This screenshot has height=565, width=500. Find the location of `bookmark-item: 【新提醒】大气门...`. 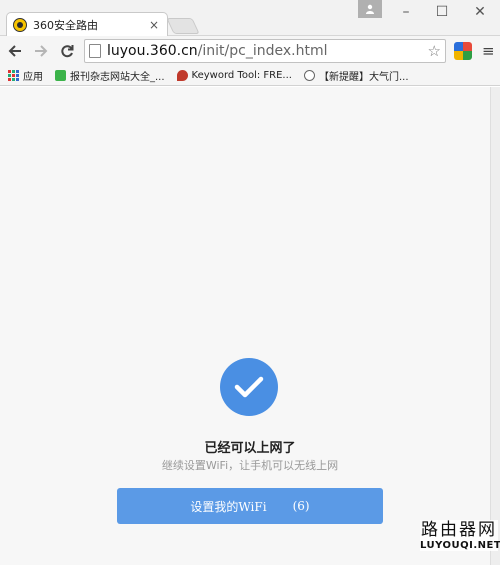

bookmark-item: 【新提醒】大气门... is located at coordinates (356, 75).